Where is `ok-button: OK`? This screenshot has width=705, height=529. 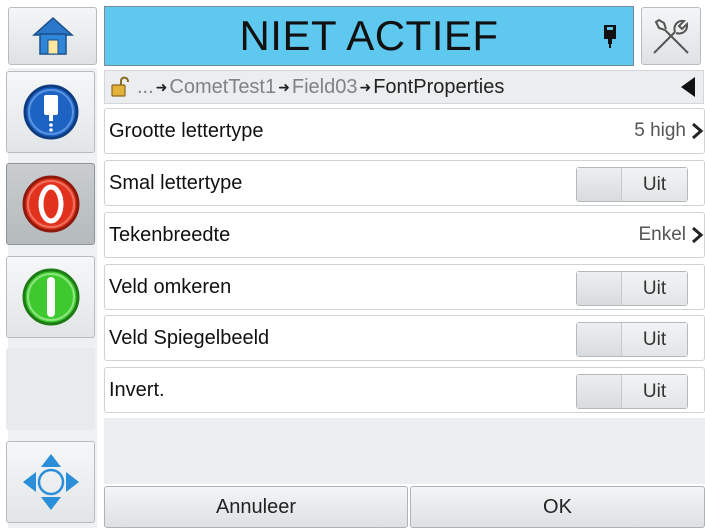
ok-button: OK is located at coordinates (557, 507).